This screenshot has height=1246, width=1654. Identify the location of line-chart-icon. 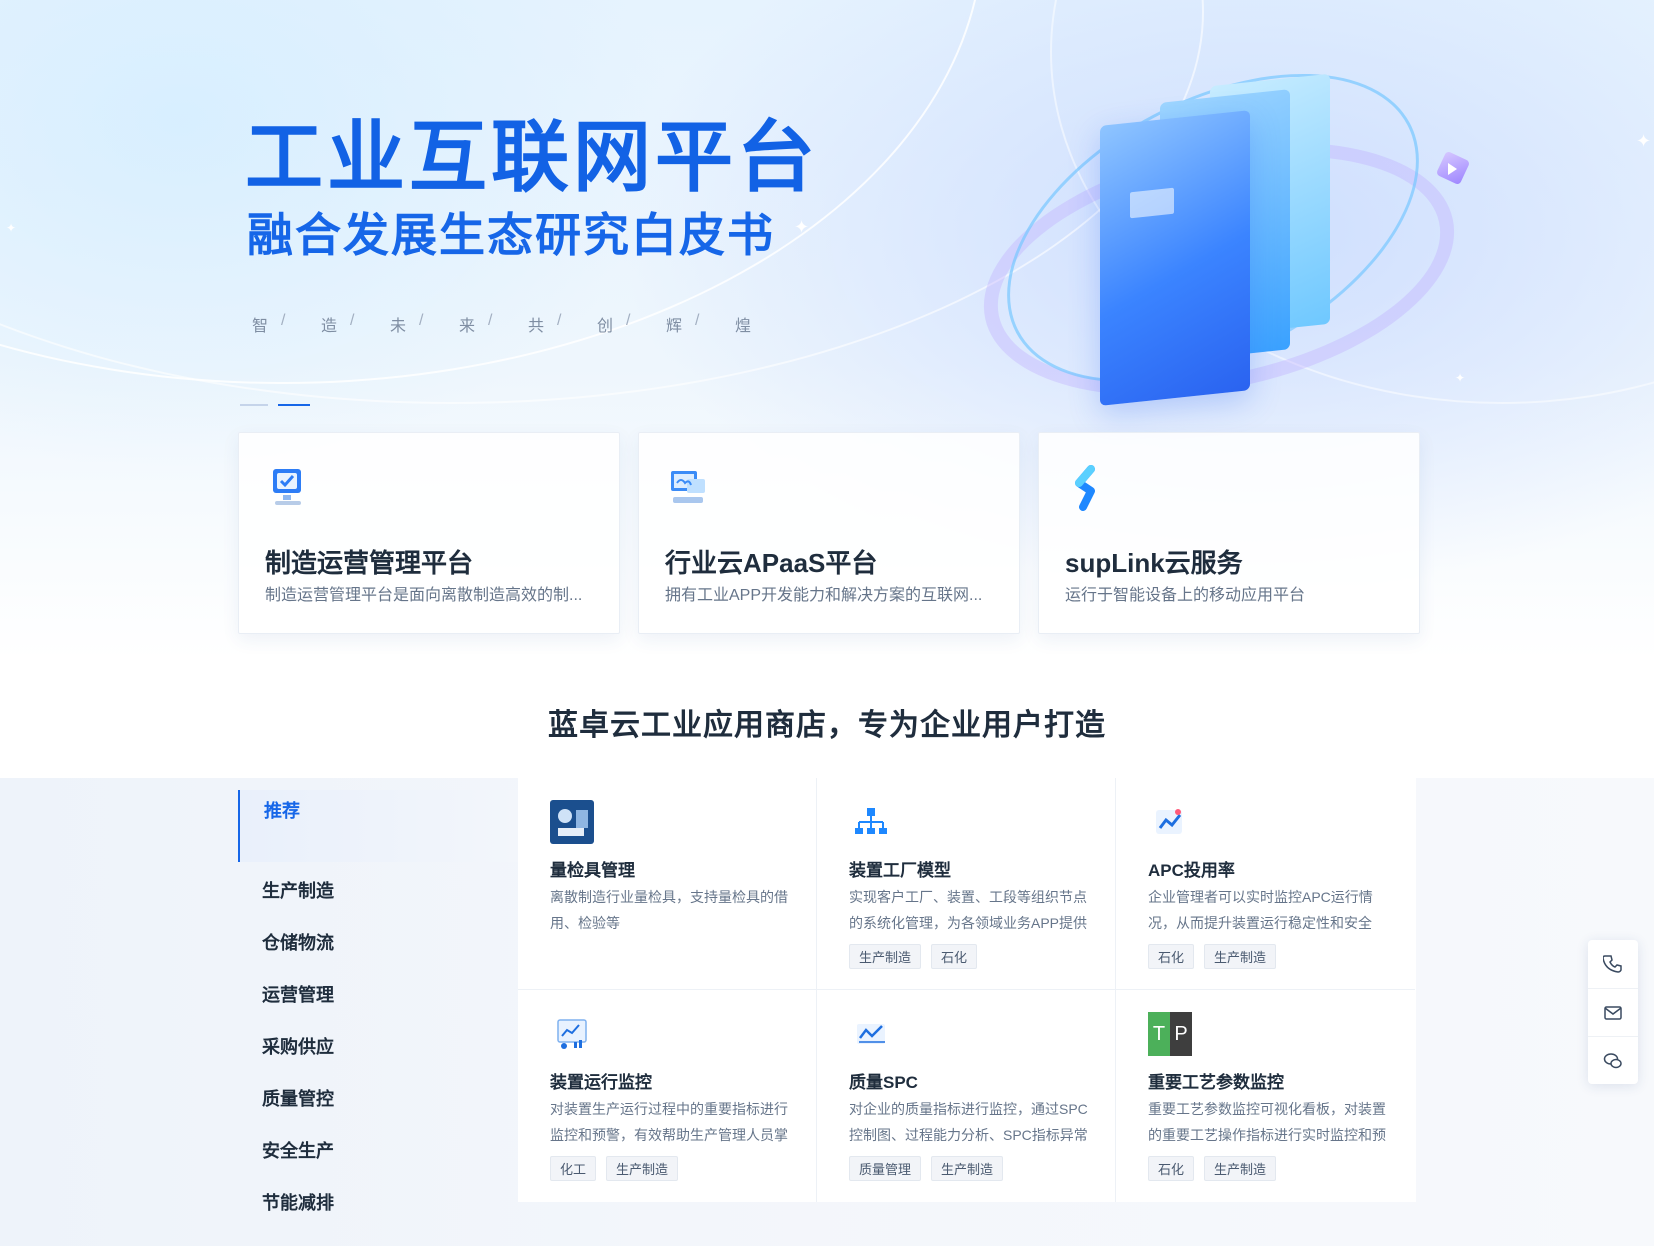
(871, 1034).